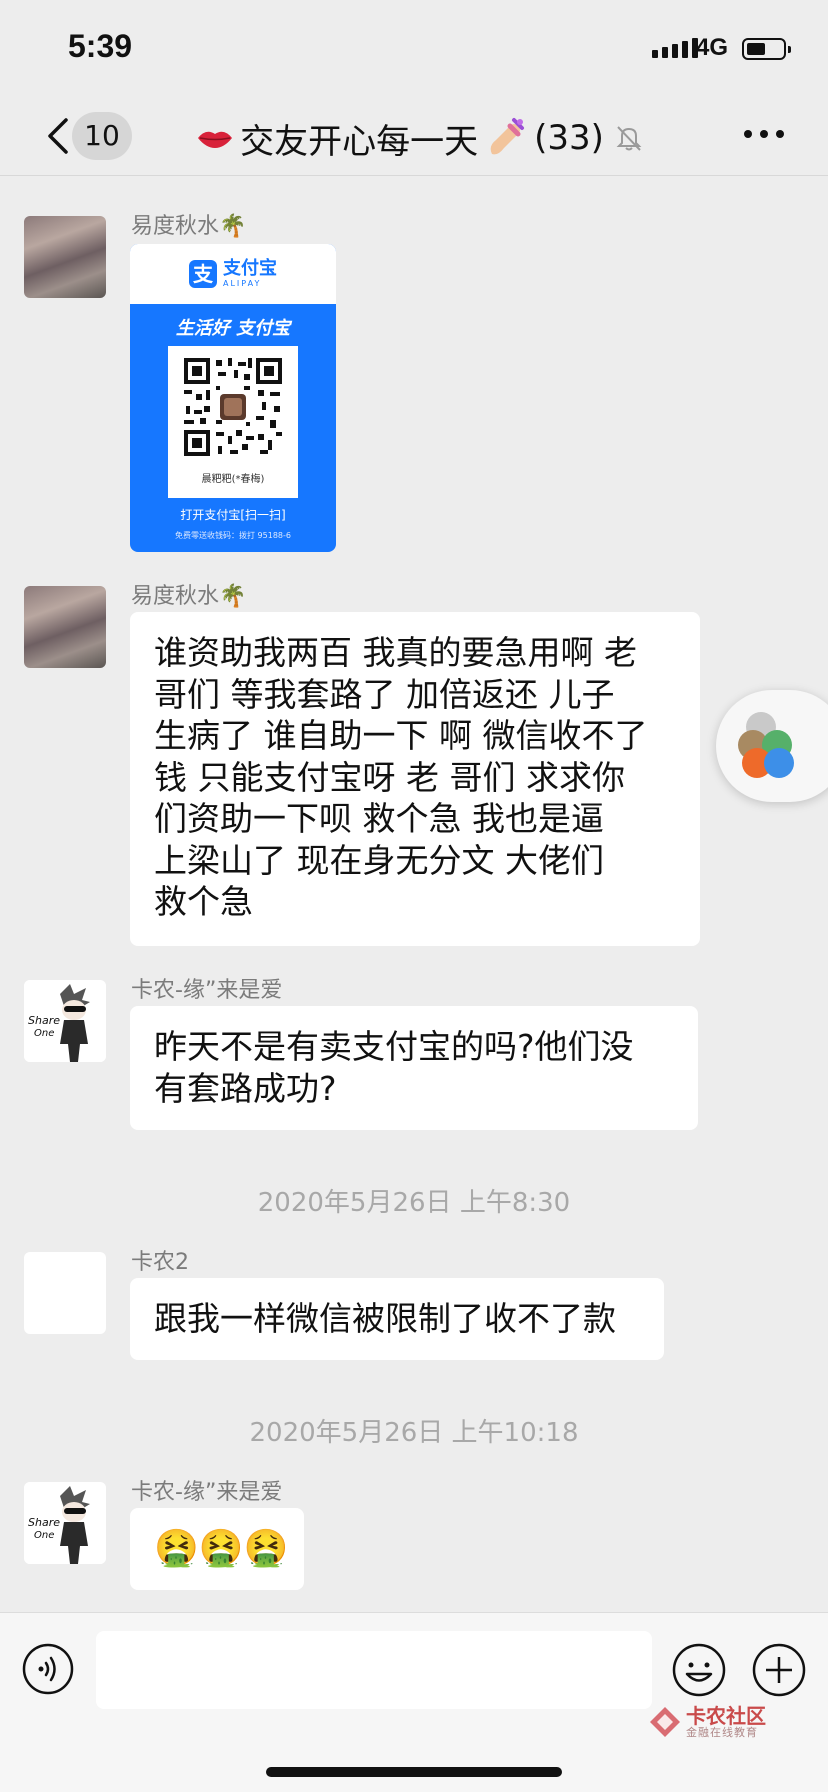 The image size is (828, 1792). I want to click on kanong-watermark: 卡农社区 金融在线教育, so click(707, 1722).